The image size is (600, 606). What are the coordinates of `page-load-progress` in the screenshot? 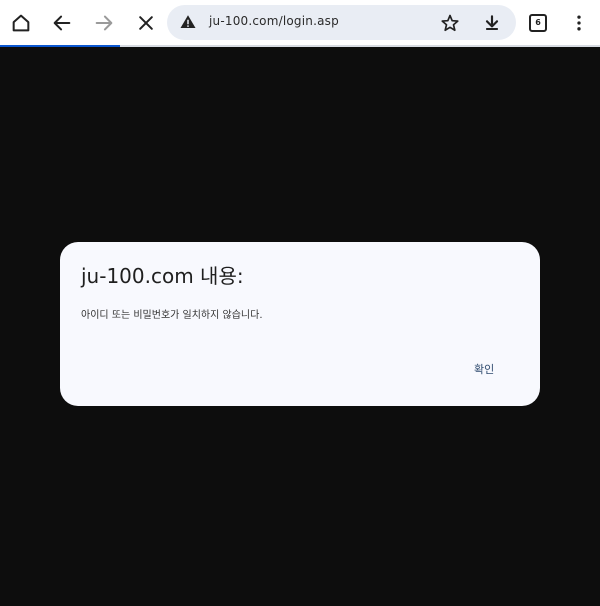 It's located at (300, 46).